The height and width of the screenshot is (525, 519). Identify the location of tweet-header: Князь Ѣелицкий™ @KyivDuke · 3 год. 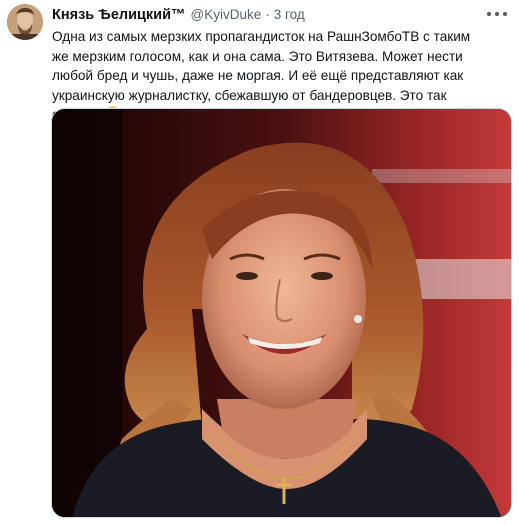
(270, 16).